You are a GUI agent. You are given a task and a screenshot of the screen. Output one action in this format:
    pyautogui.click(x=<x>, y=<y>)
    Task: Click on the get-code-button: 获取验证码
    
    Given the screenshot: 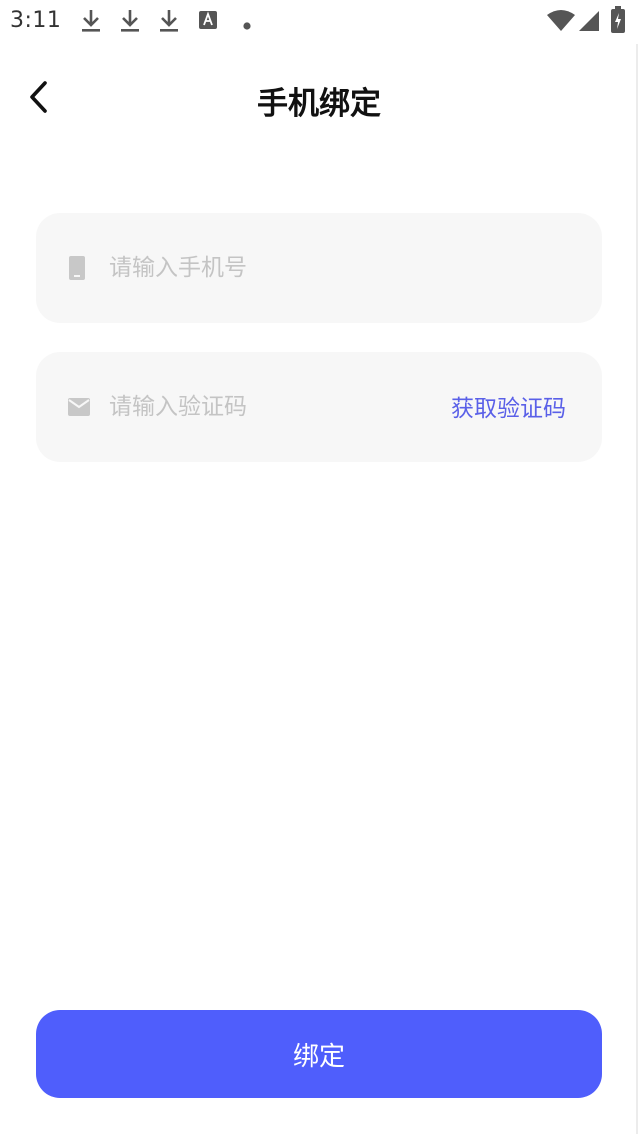 What is the action you would take?
    pyautogui.click(x=508, y=406)
    